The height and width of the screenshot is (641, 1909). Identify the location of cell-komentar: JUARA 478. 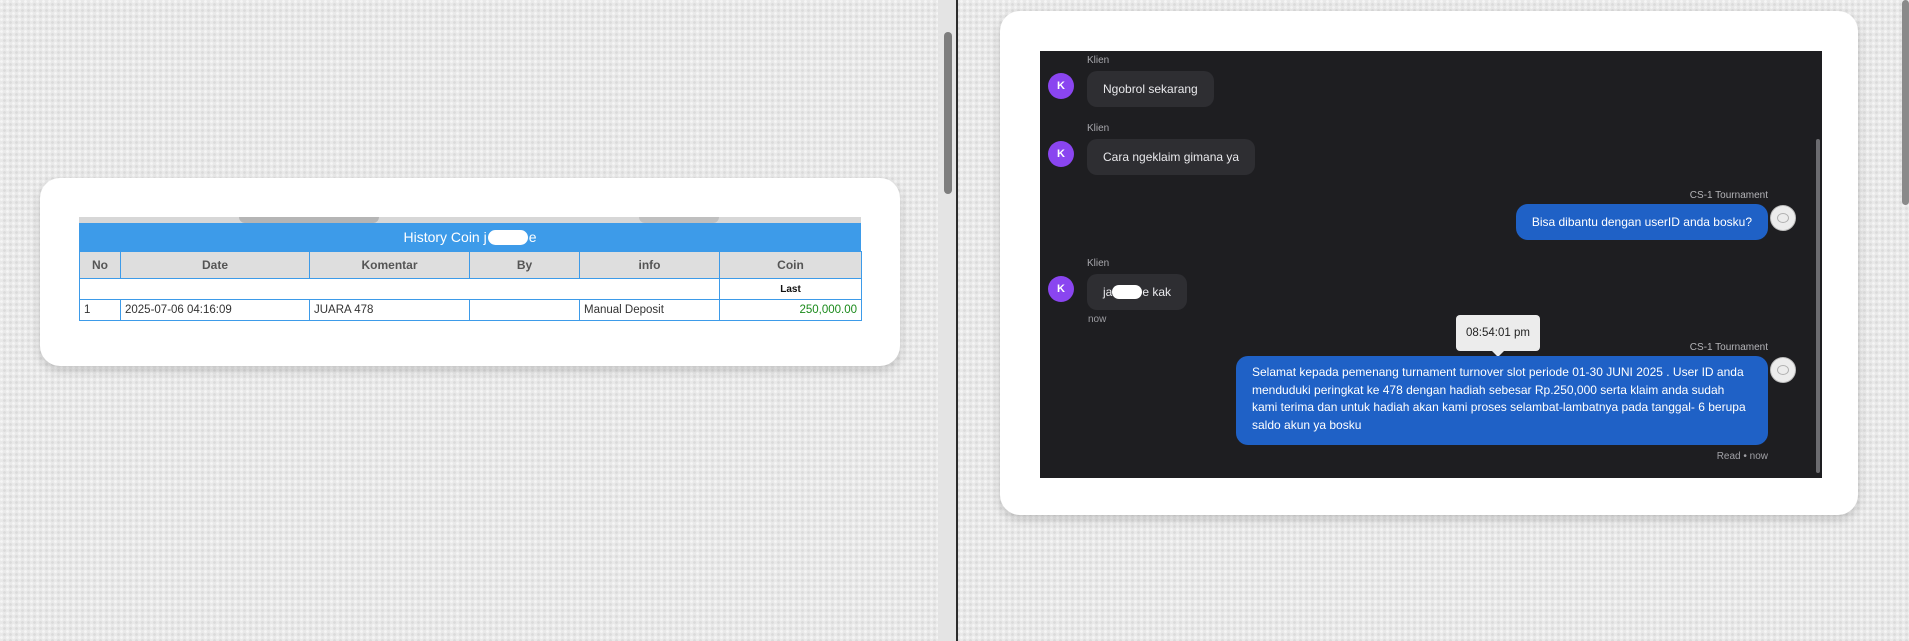
(389, 310).